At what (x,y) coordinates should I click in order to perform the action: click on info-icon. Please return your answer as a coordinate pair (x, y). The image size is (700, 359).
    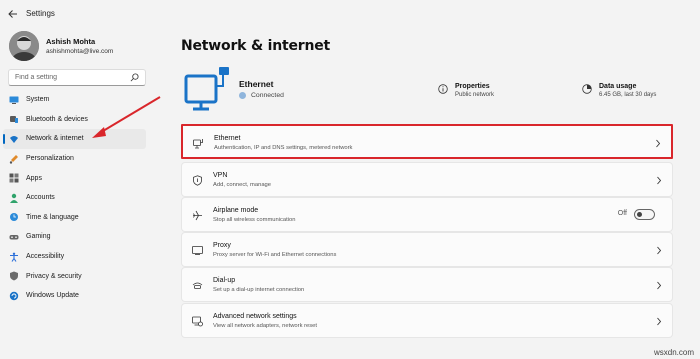
    Looking at the image, I should click on (443, 89).